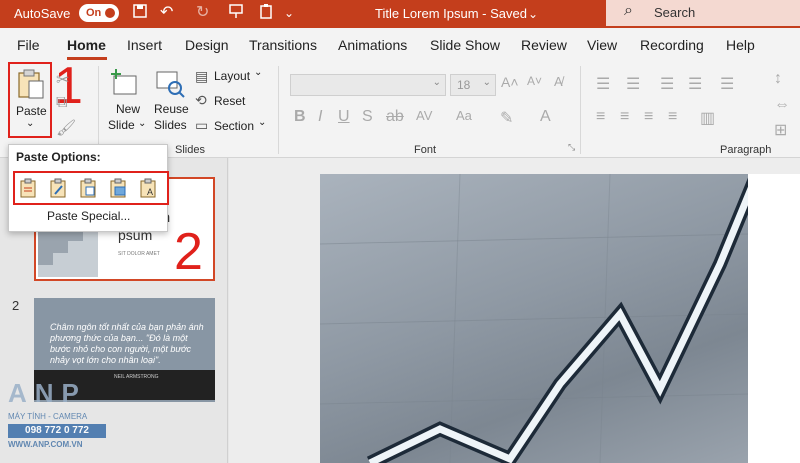  I want to click on line-spacing-icon: ☰, so click(727, 84).